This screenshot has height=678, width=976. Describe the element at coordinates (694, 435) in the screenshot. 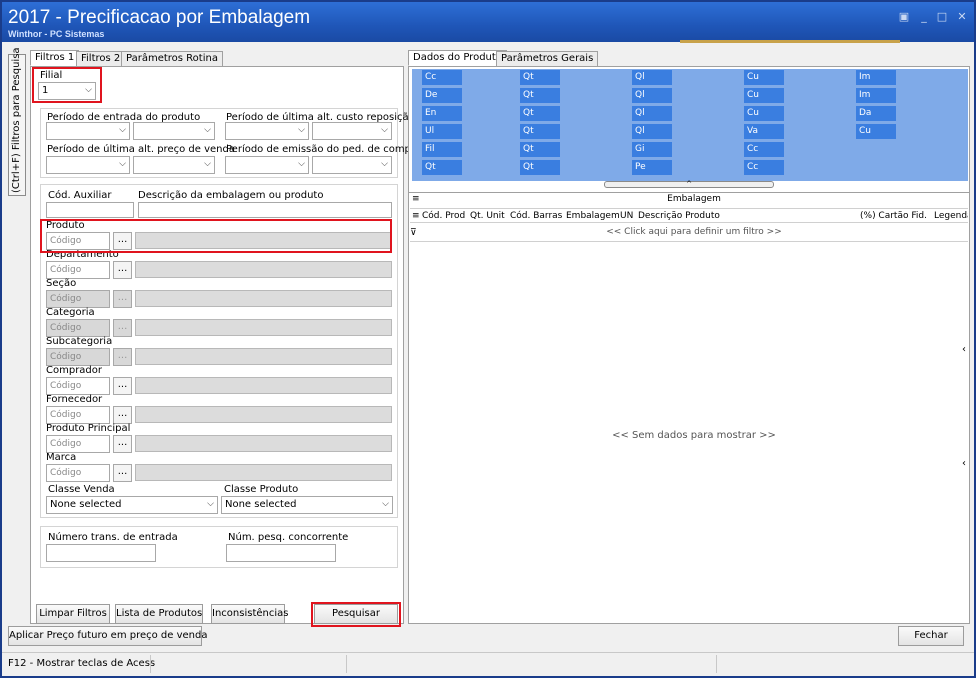

I see `grid-empty-message: << Sem dados para mostrar >>` at that location.